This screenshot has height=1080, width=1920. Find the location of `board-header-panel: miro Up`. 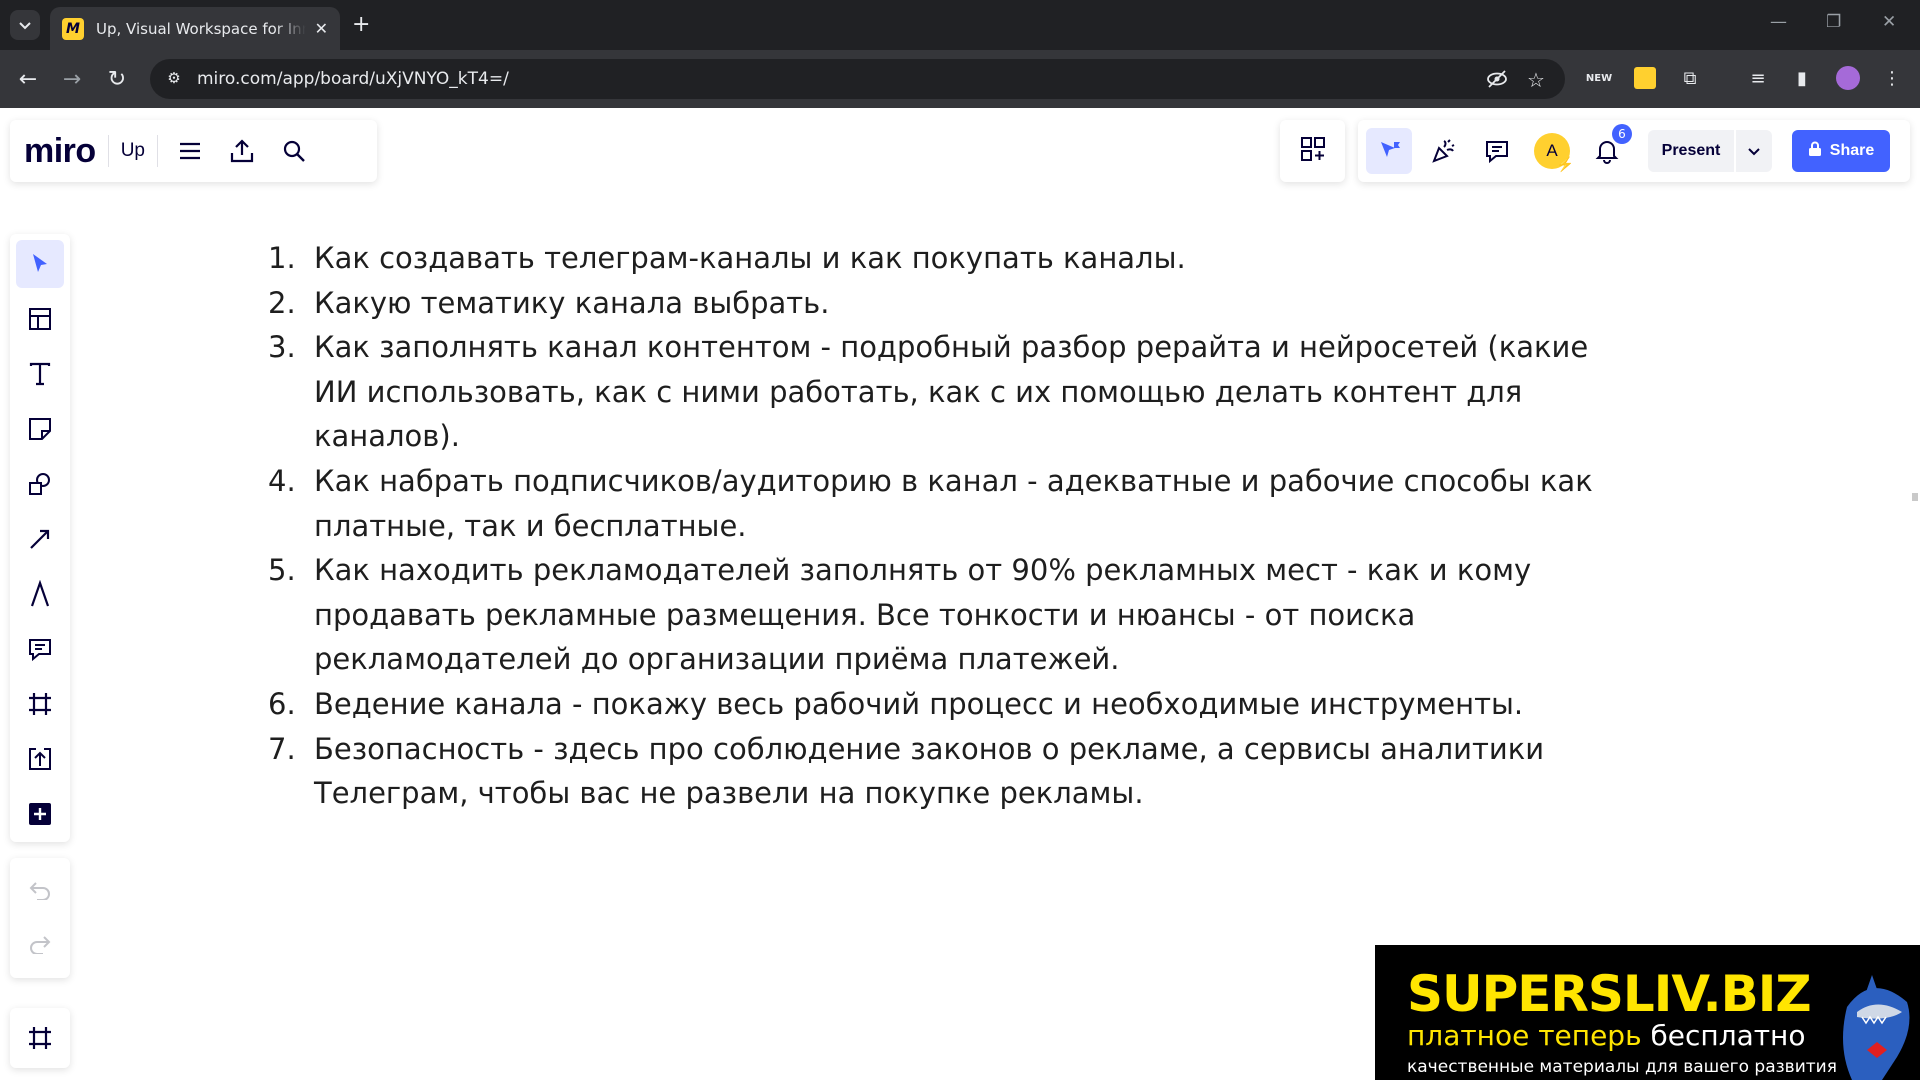

board-header-panel: miro Up is located at coordinates (193, 151).